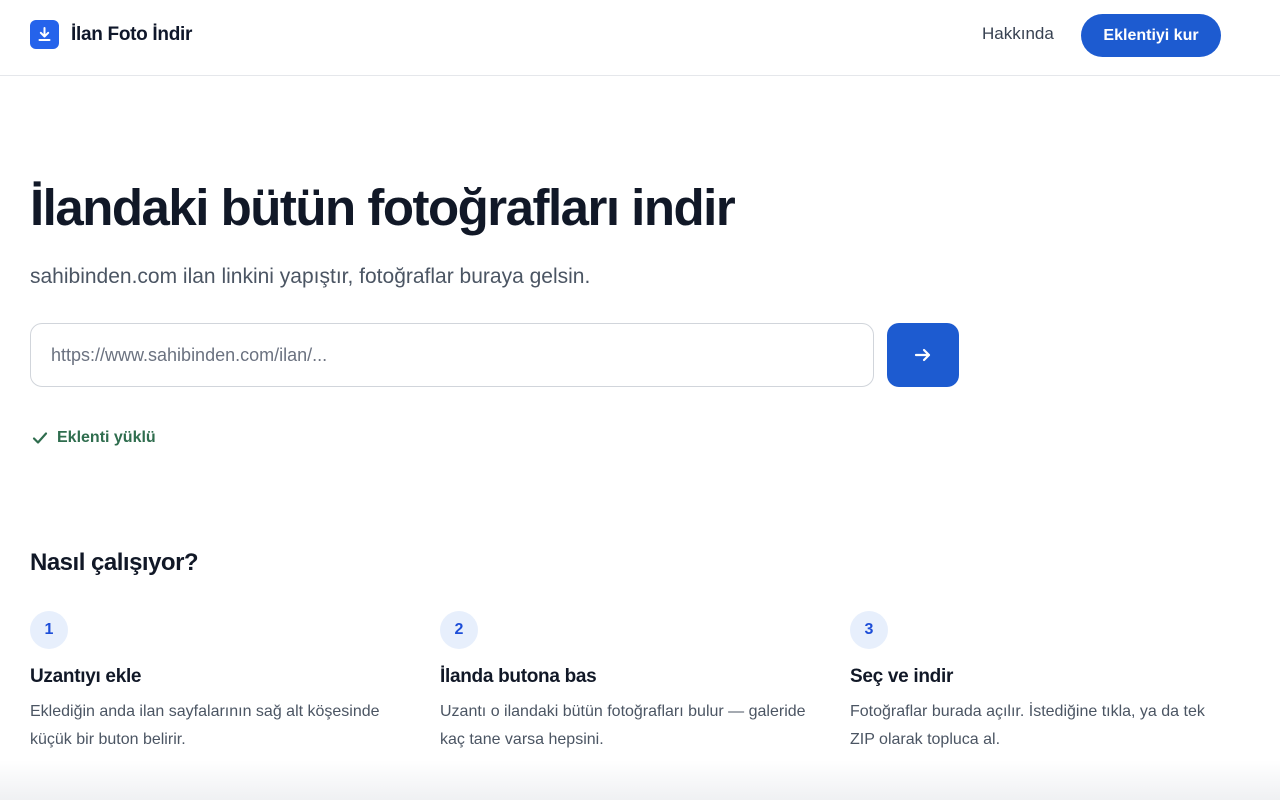  I want to click on download-icon, so click(44, 34).